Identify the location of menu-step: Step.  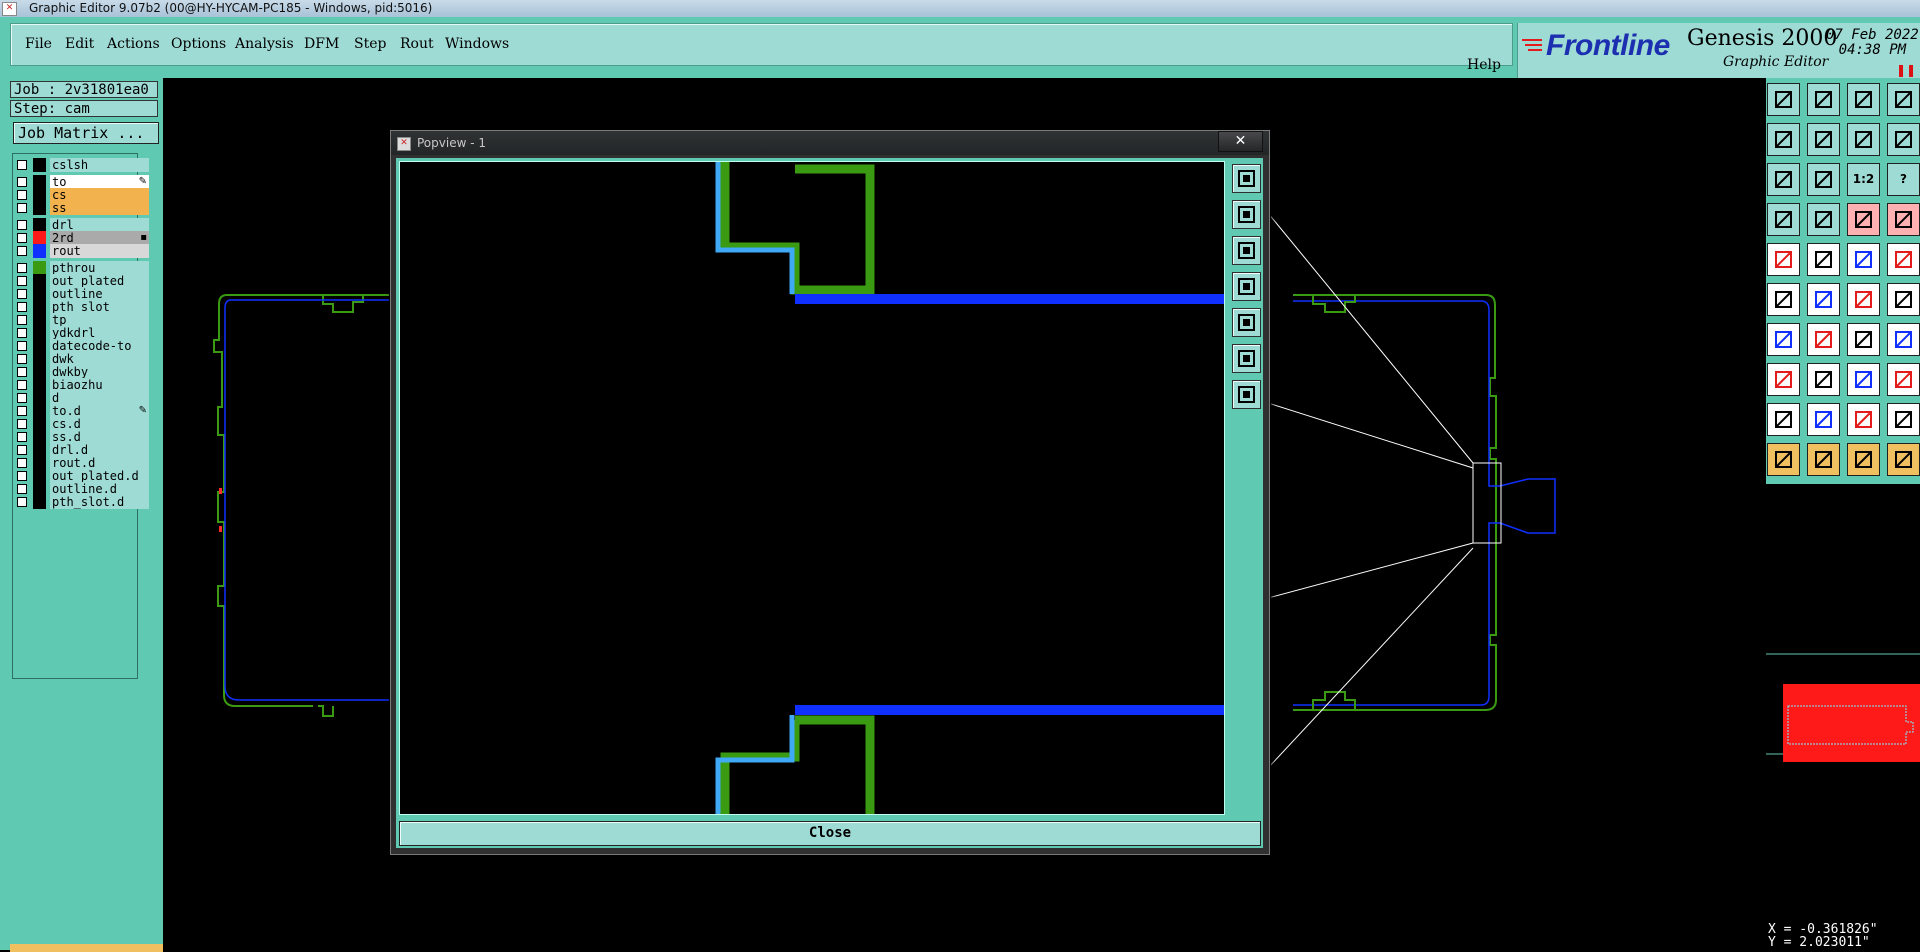
(370, 44).